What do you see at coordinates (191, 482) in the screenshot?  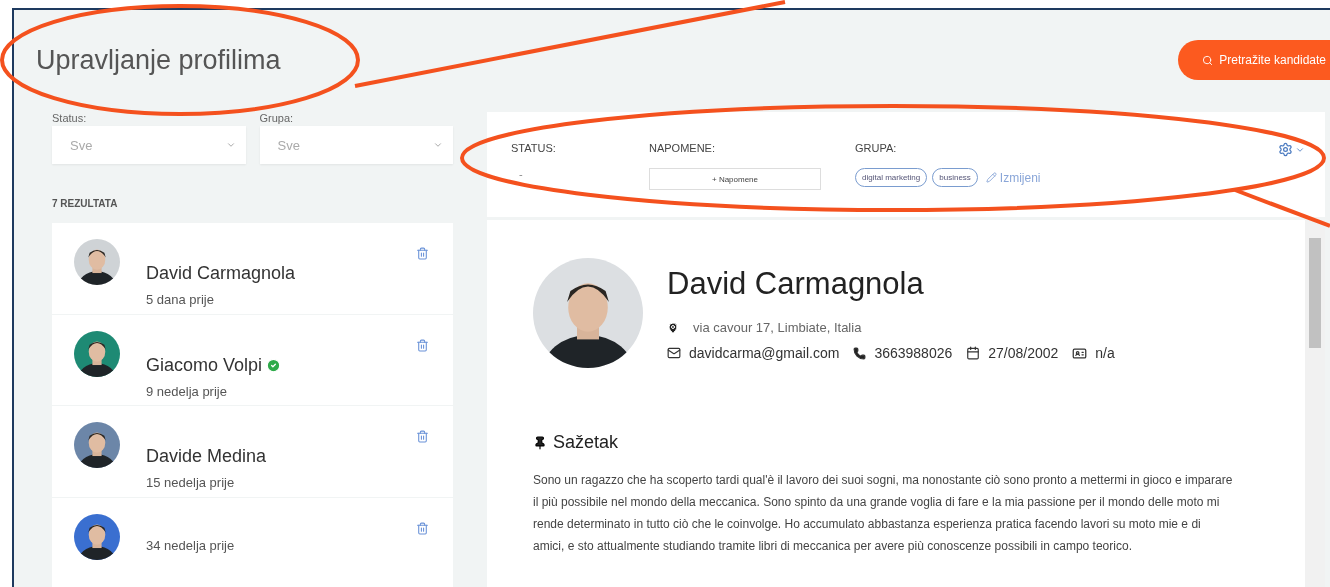 I see `candidate-time: 15 nedelja prije` at bounding box center [191, 482].